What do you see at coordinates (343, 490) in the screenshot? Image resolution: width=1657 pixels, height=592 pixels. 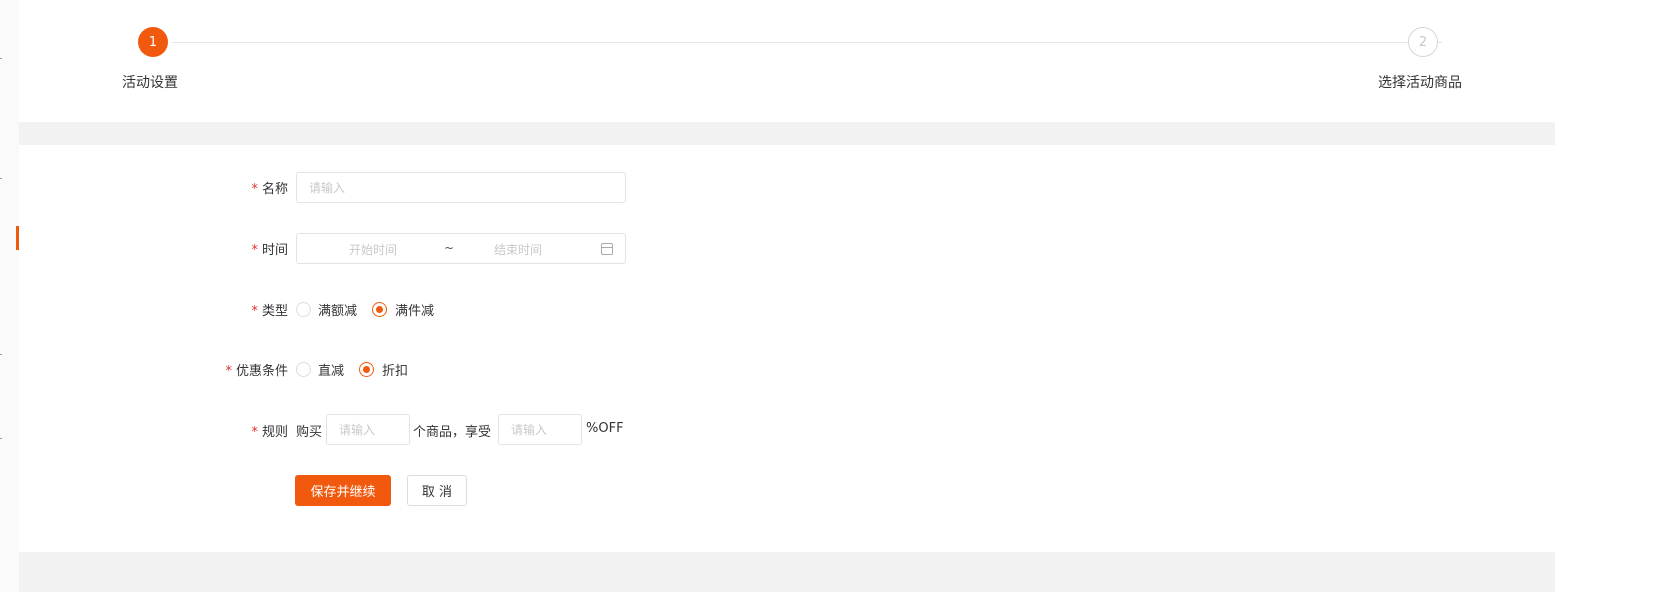 I see `save-and-continue-button: 保存并继续` at bounding box center [343, 490].